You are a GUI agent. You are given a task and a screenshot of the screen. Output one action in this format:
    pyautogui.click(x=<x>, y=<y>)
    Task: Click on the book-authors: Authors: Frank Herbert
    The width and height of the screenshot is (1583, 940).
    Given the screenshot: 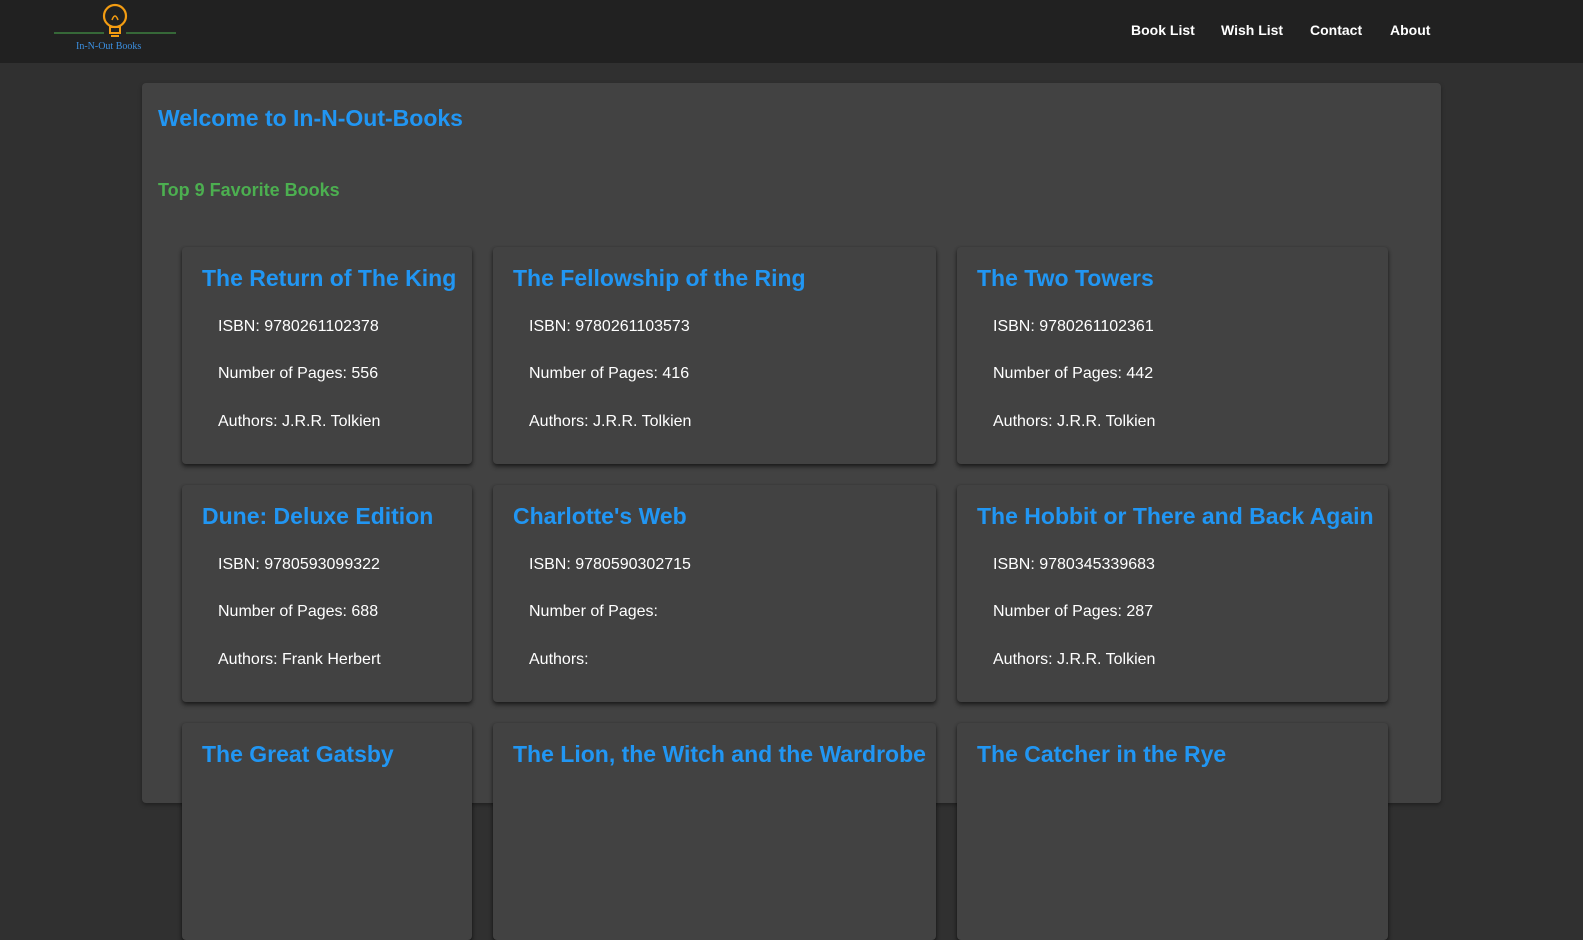 What is the action you would take?
    pyautogui.click(x=299, y=660)
    